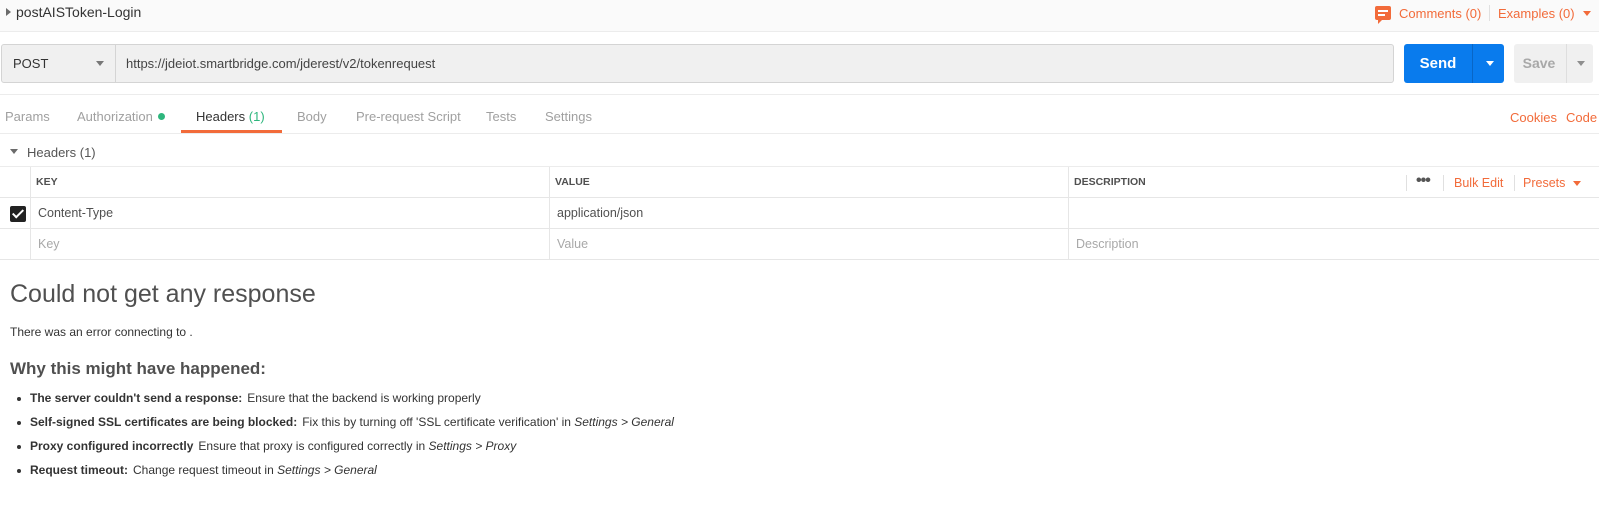 This screenshot has height=513, width=1599. Describe the element at coordinates (221, 116) in the screenshot. I see `tab-label: Headers` at that location.